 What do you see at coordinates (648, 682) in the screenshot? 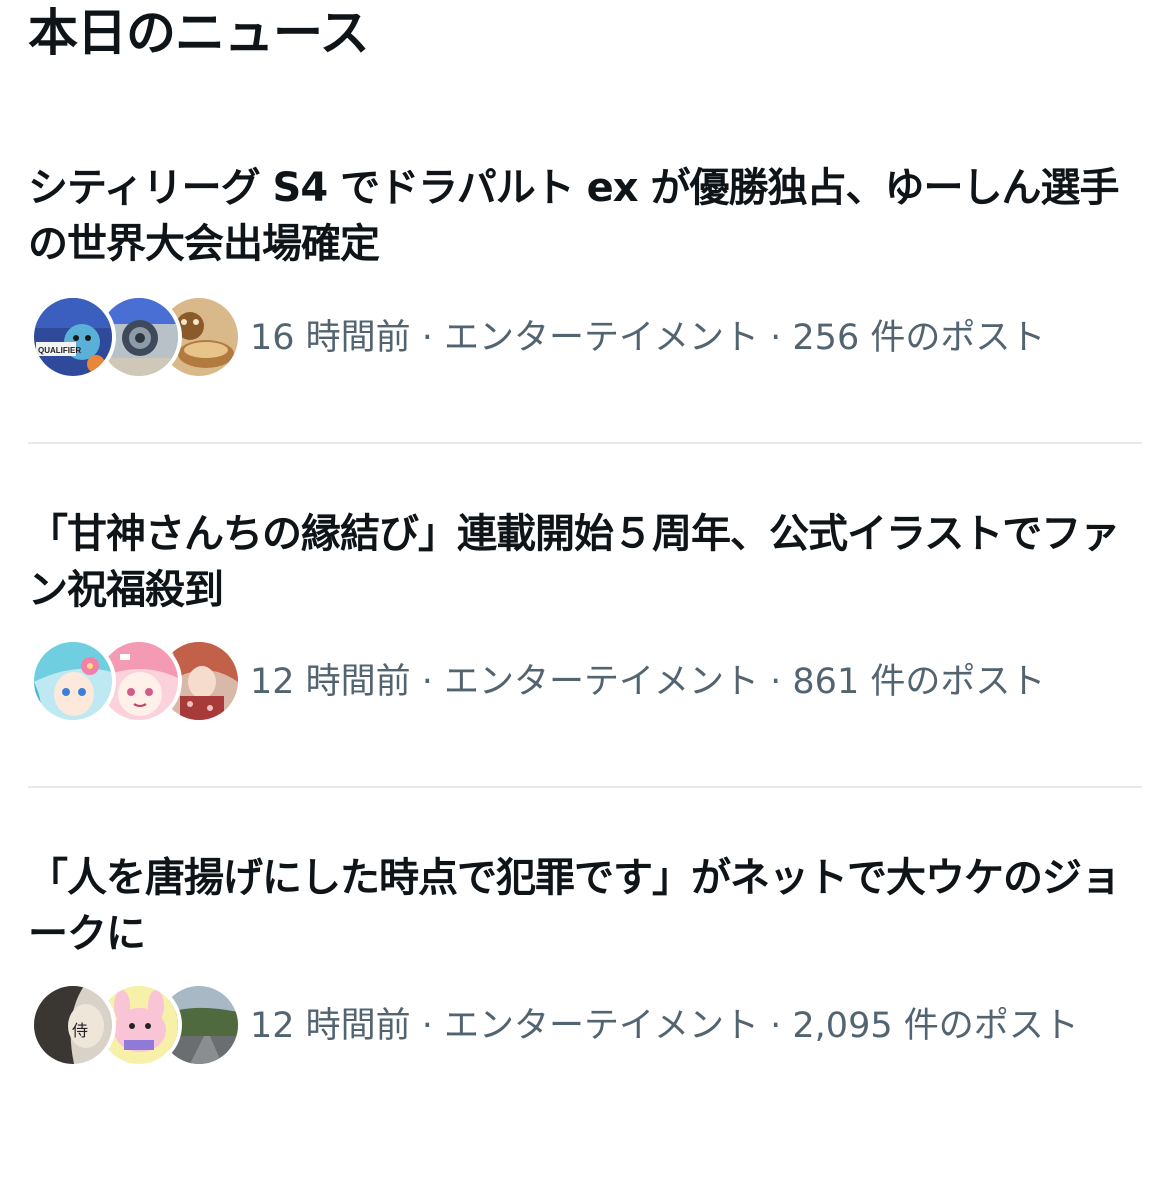
I see `news-meta: 12 時間前 · エンターテイメント · 861 件のポスト` at bounding box center [648, 682].